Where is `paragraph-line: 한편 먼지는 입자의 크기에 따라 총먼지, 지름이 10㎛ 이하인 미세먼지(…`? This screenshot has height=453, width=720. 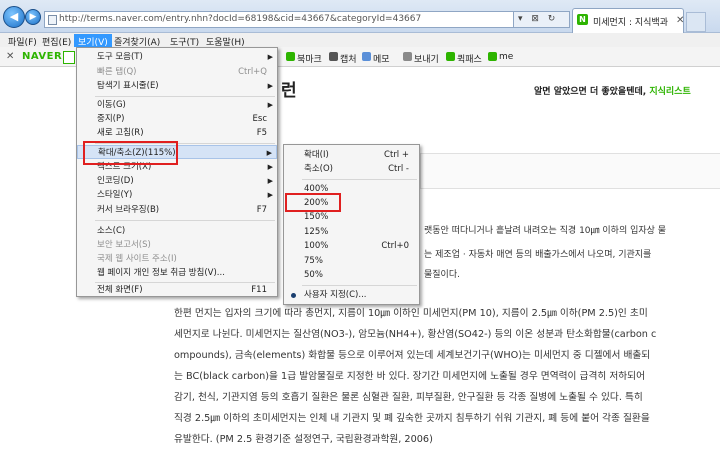
paragraph-line: 한편 먼지는 입자의 크기에 따라 총먼지, 지름이 10㎛ 이하인 미세먼지(… is located at coordinates (411, 313).